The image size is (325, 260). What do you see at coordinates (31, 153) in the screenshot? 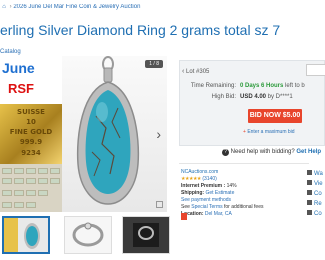
I see `gold-bar-line: 9234` at bounding box center [31, 153].